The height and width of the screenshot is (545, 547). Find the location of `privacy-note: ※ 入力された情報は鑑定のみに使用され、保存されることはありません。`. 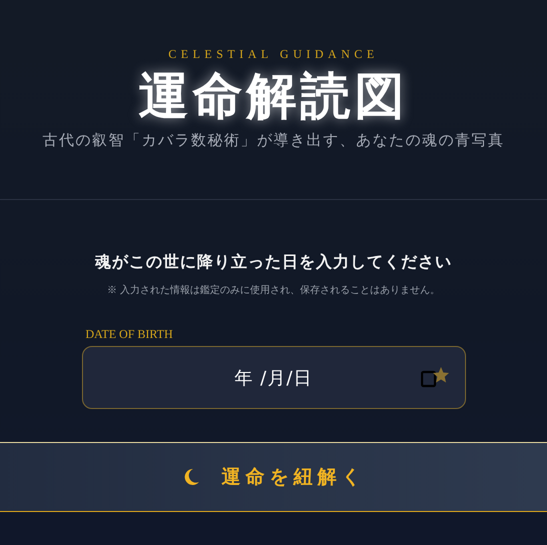

privacy-note: ※ 入力された情報は鑑定のみに使用され、保存されることはありません。 is located at coordinates (273, 290).